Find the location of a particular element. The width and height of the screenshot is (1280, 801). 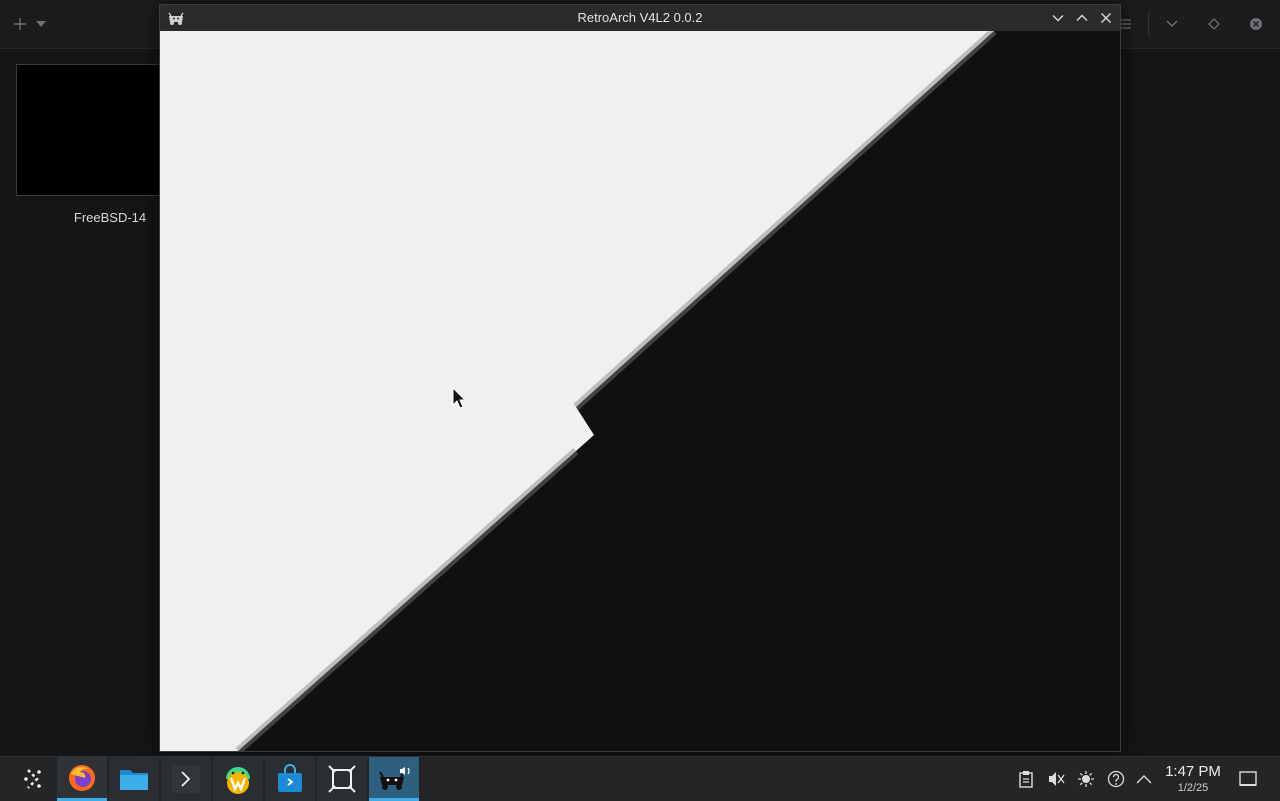

clock: 1:47 PM 1/2/25 is located at coordinates (1193, 779).